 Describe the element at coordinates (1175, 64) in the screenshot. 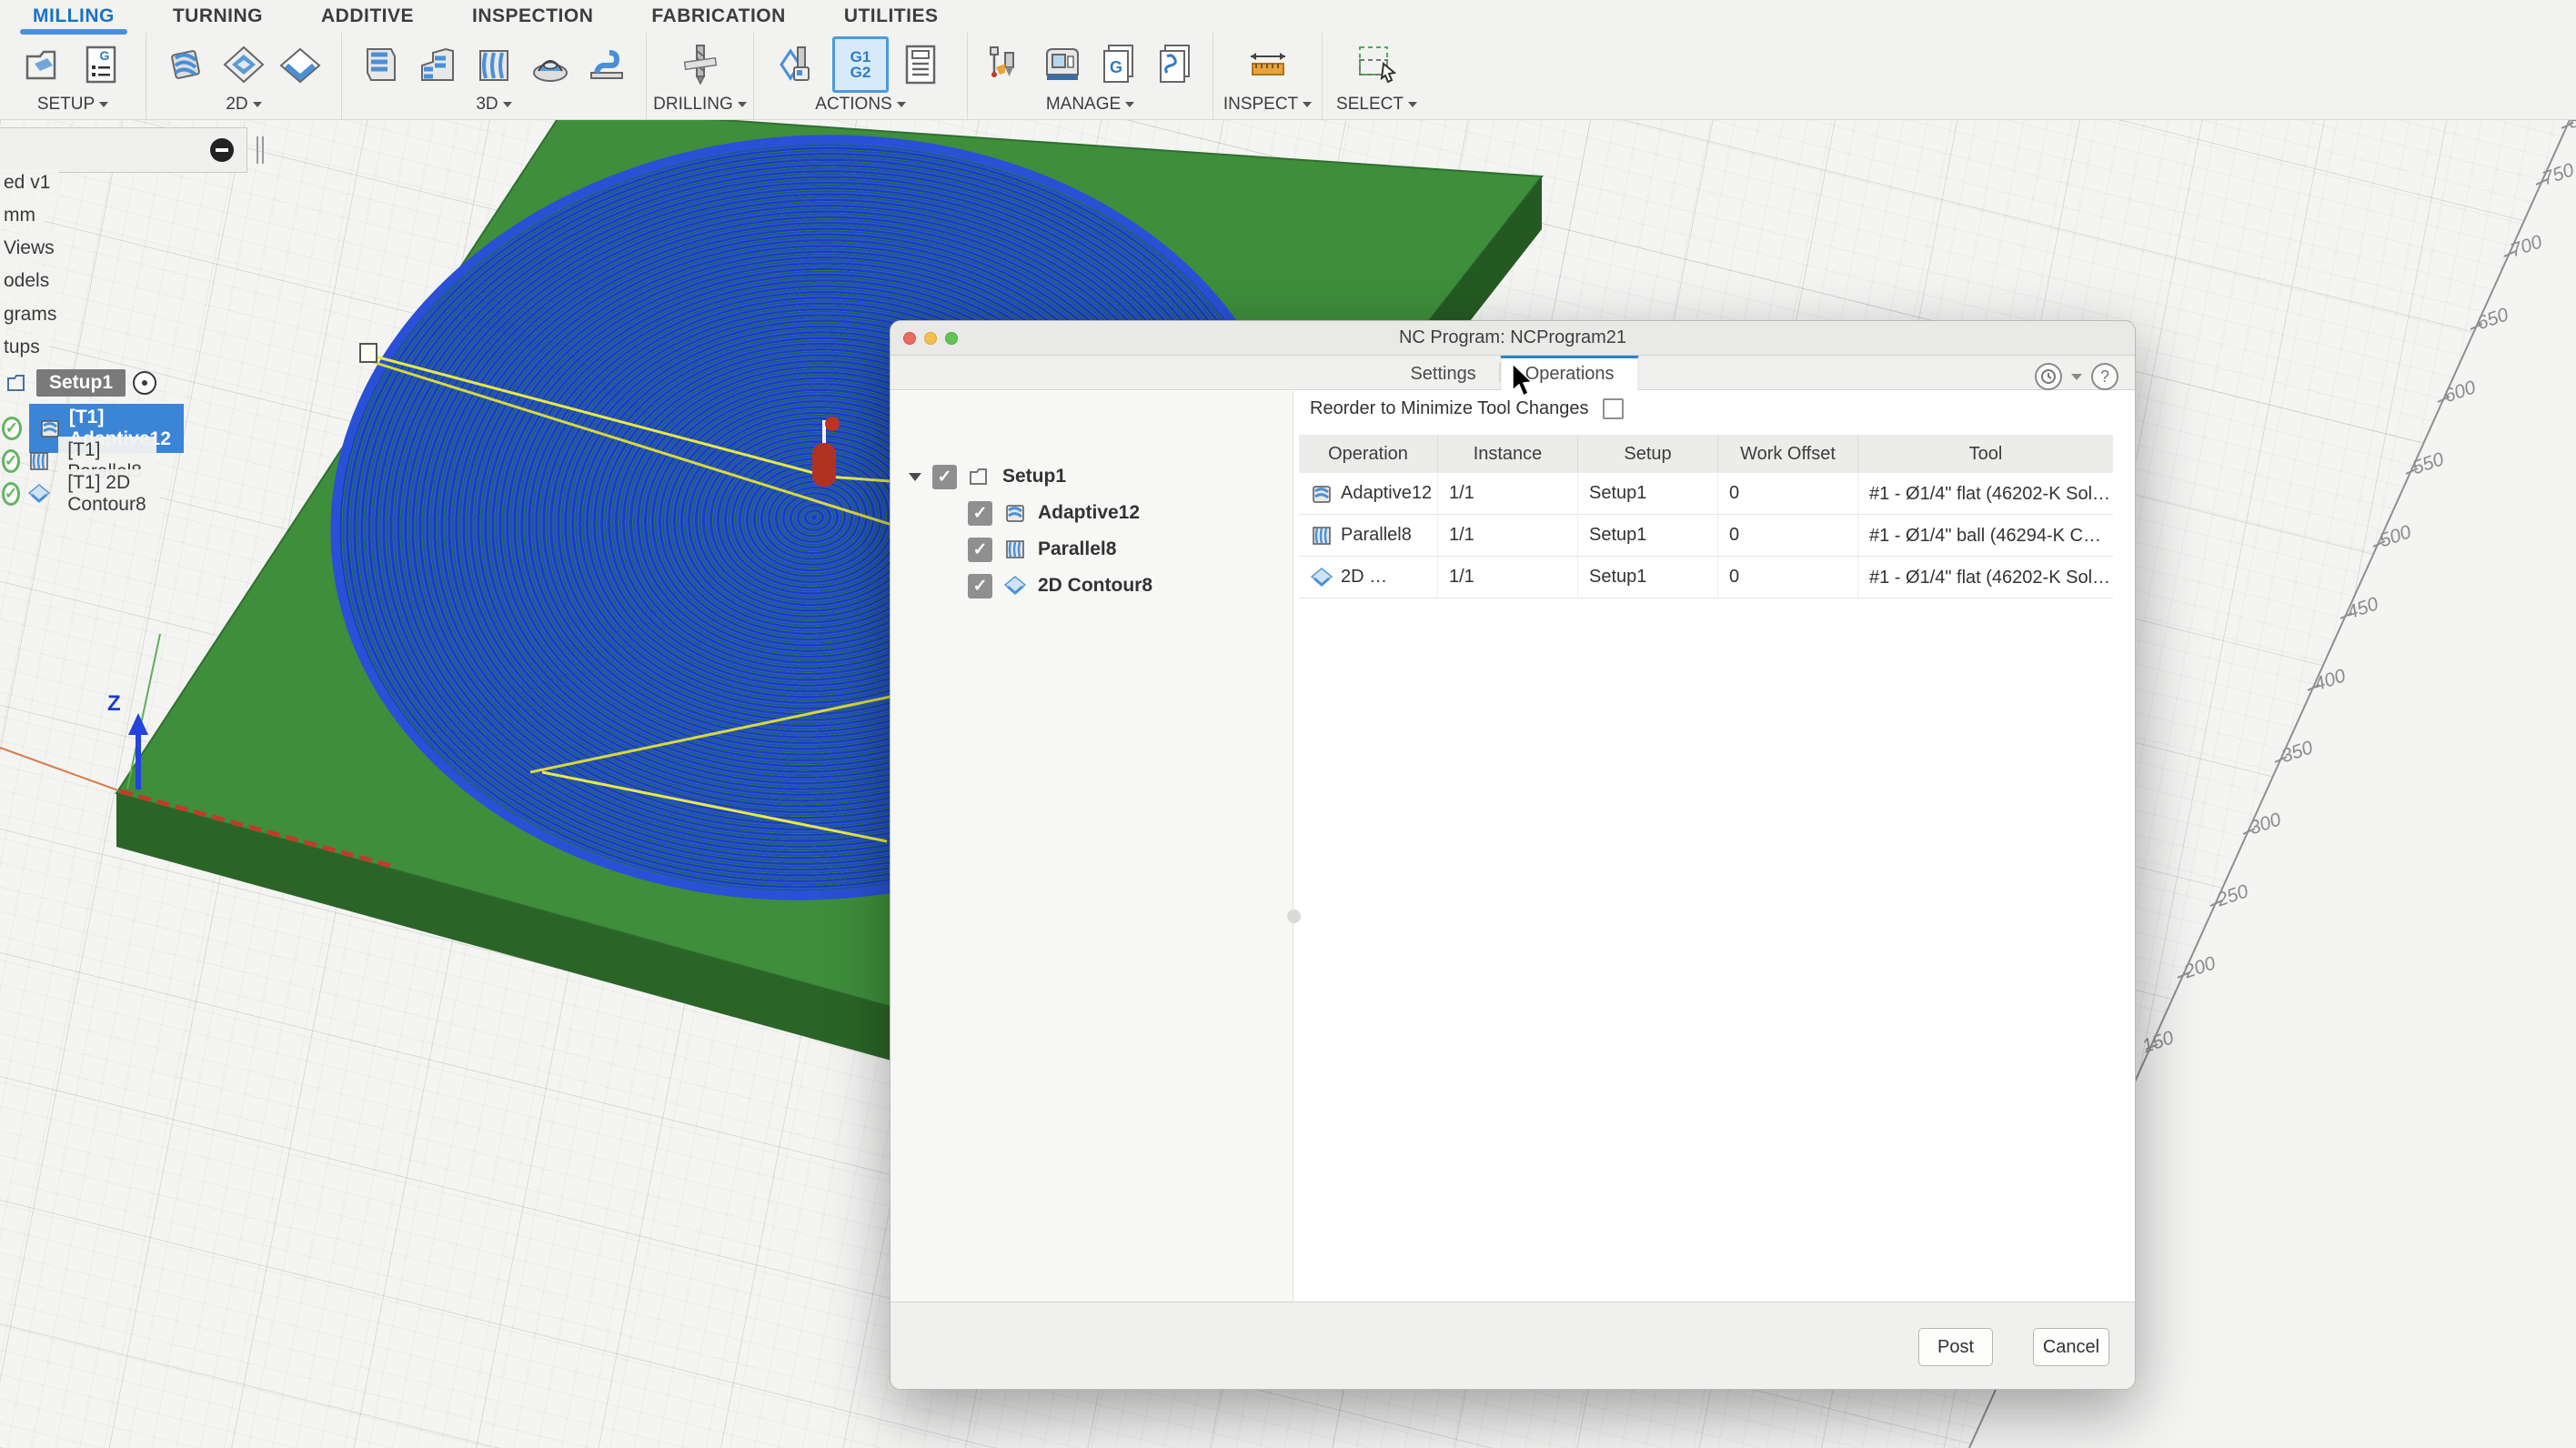

I see `template-library-icon` at that location.